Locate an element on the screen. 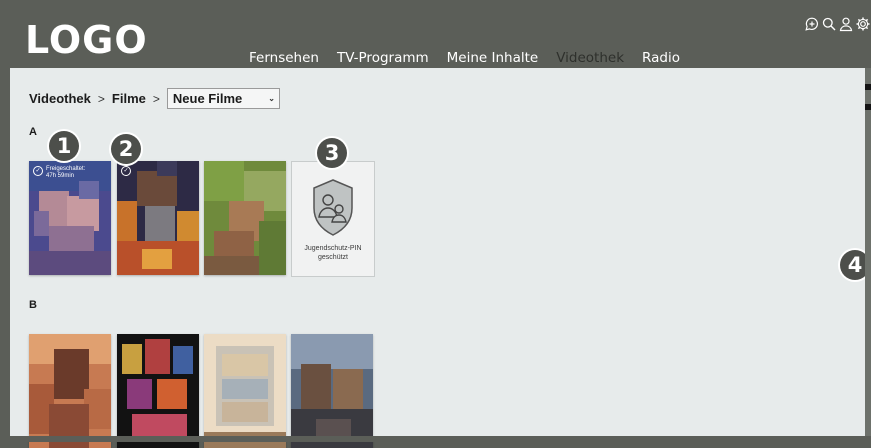  category-dropdown: Neue Filme ⌄ is located at coordinates (223, 98).